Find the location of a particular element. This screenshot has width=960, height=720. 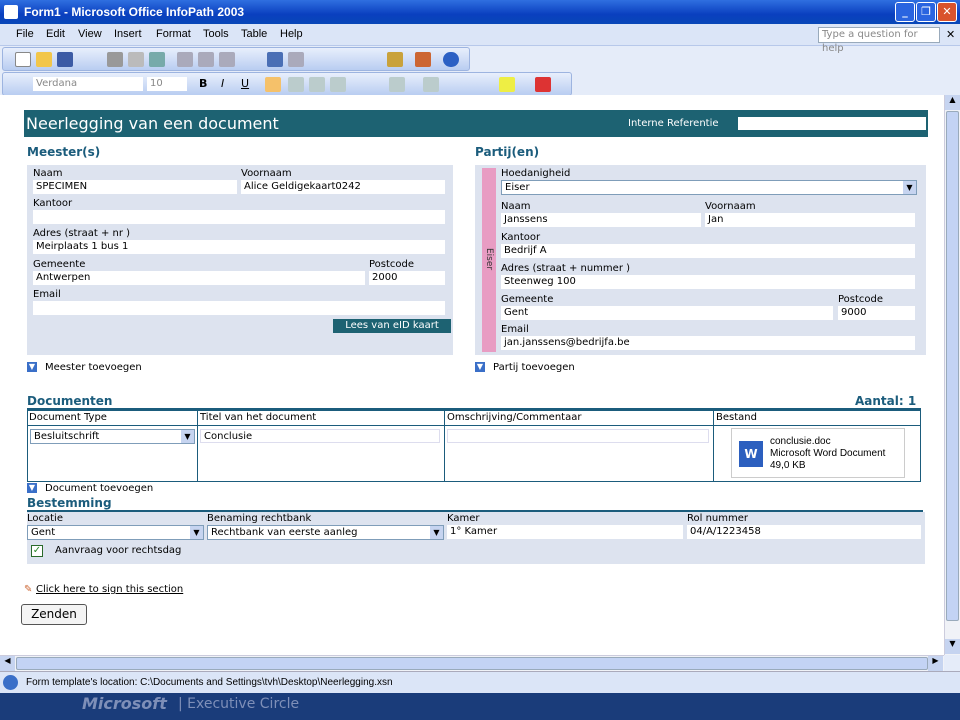

print-preview-icon is located at coordinates (136, 59).